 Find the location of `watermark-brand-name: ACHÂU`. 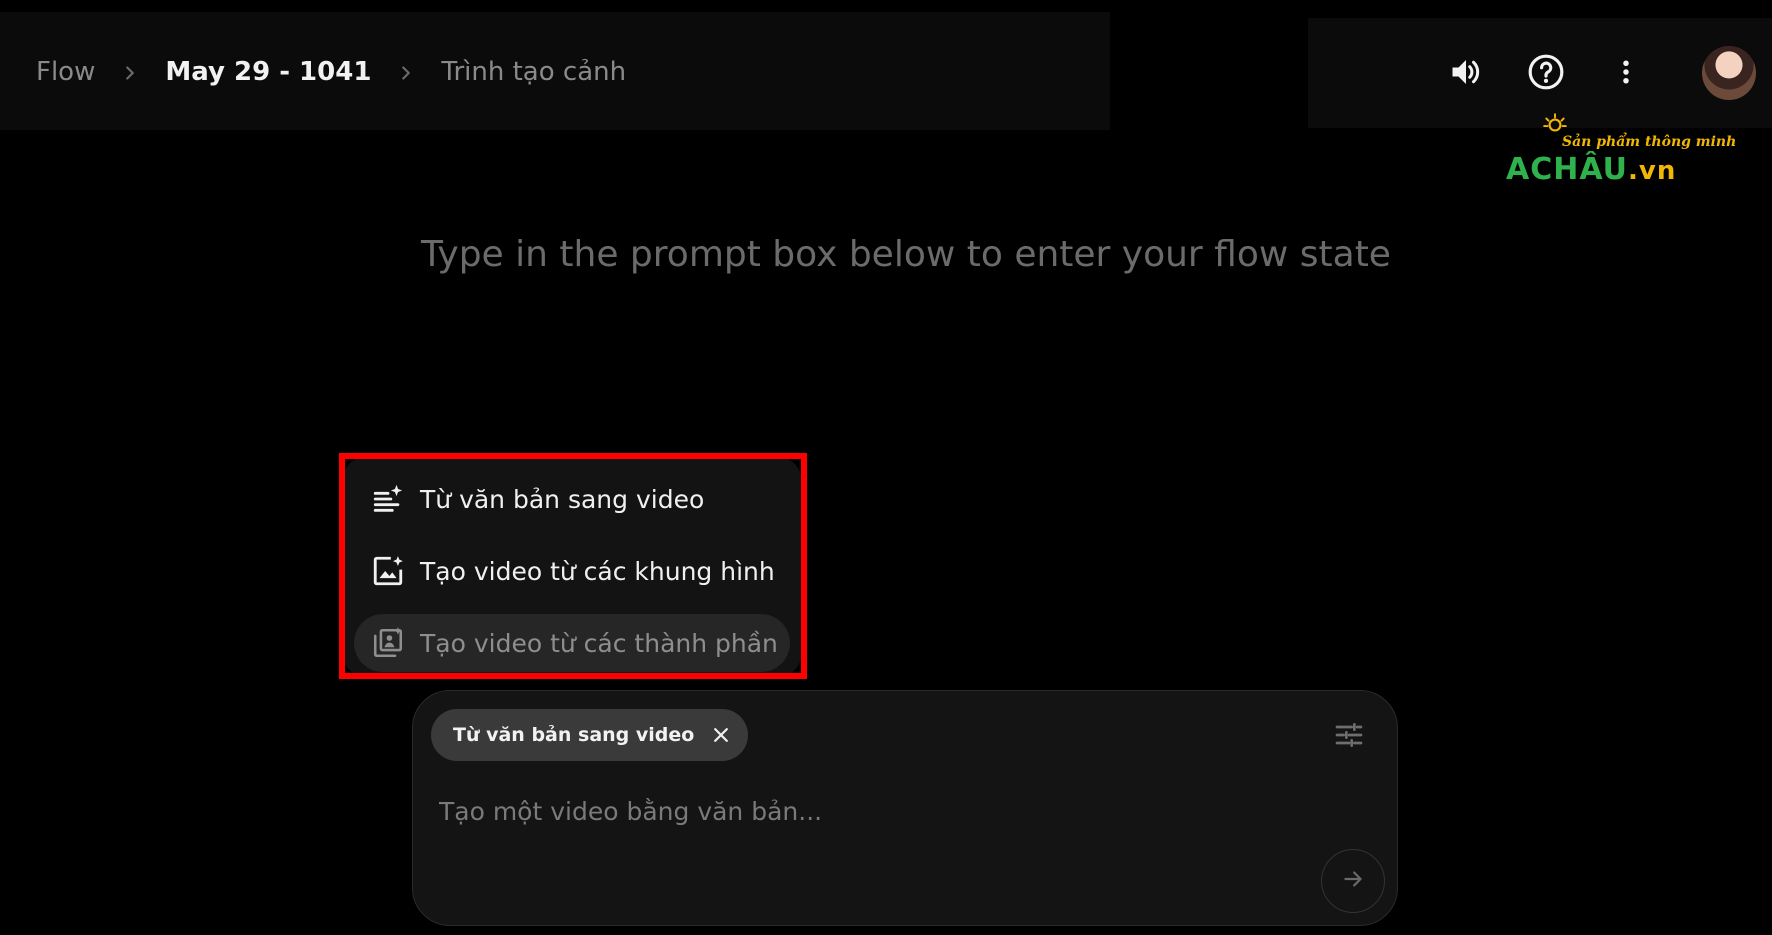

watermark-brand-name: ACHÂU is located at coordinates (1567, 169).